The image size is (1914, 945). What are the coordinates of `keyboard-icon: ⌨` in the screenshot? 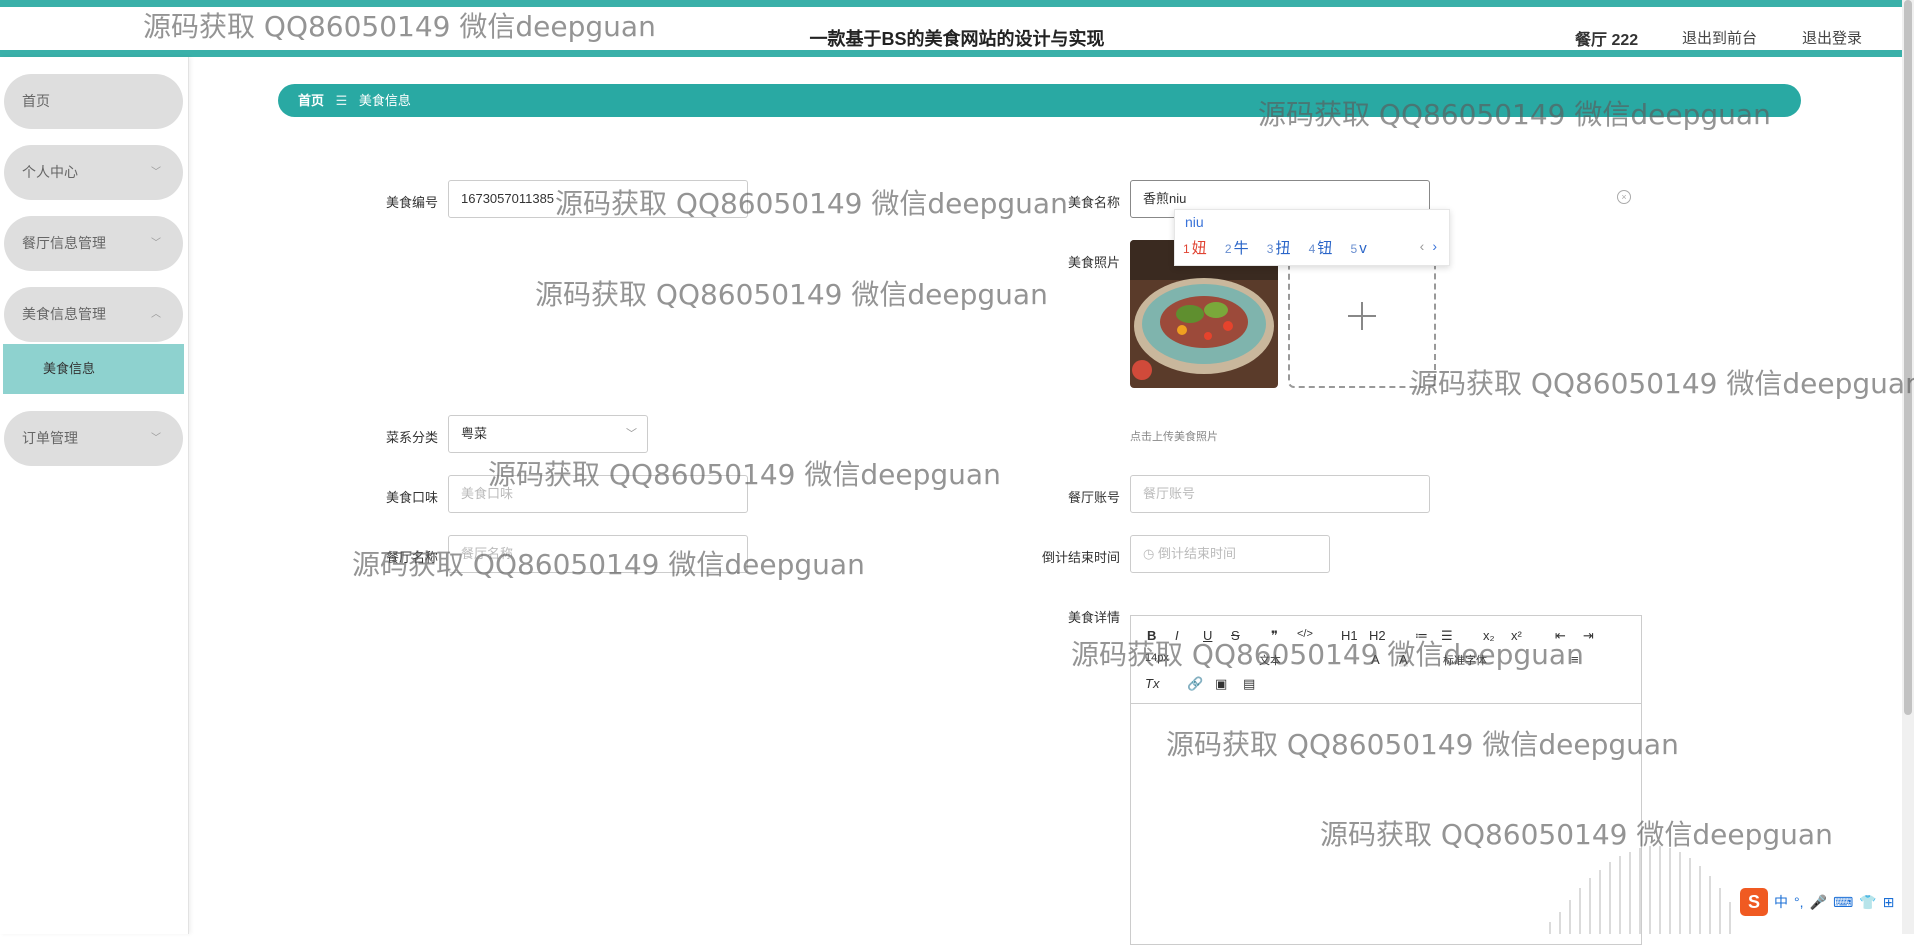 It's located at (1843, 902).